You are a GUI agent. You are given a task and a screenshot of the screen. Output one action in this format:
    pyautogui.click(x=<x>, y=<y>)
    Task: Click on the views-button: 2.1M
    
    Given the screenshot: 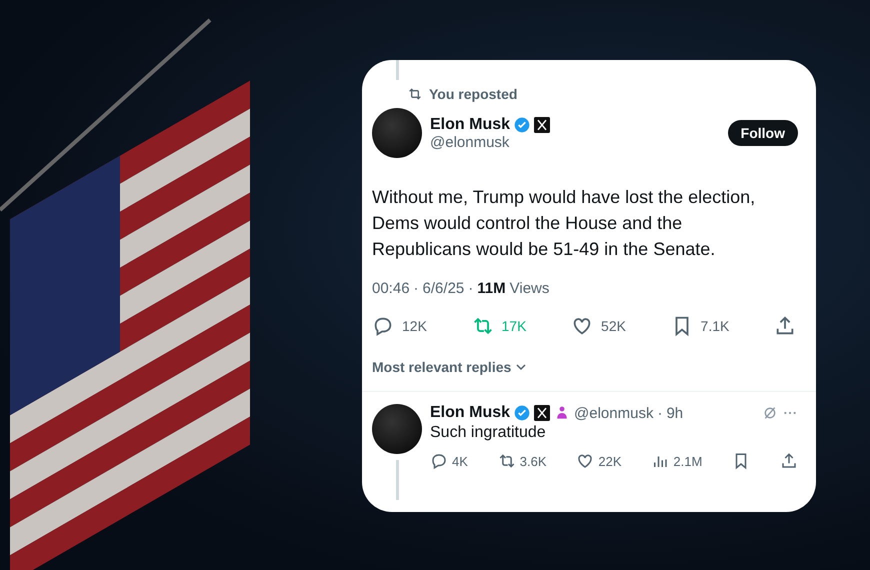 What is the action you would take?
    pyautogui.click(x=676, y=461)
    